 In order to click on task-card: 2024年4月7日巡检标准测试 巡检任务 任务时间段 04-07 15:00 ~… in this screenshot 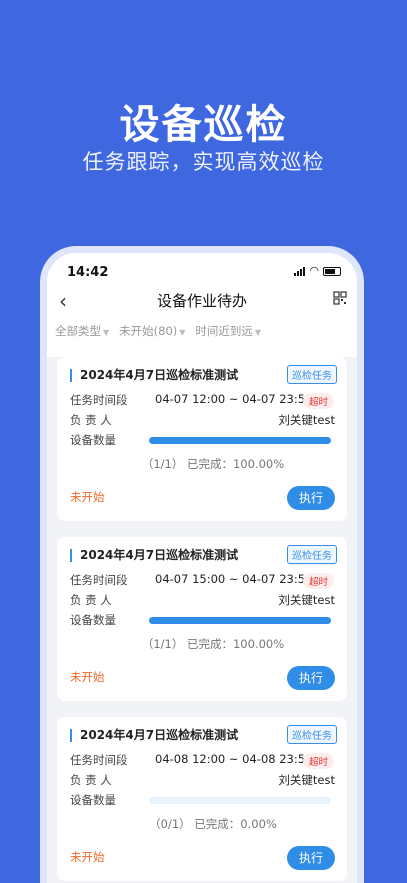, I will do `click(202, 619)`.